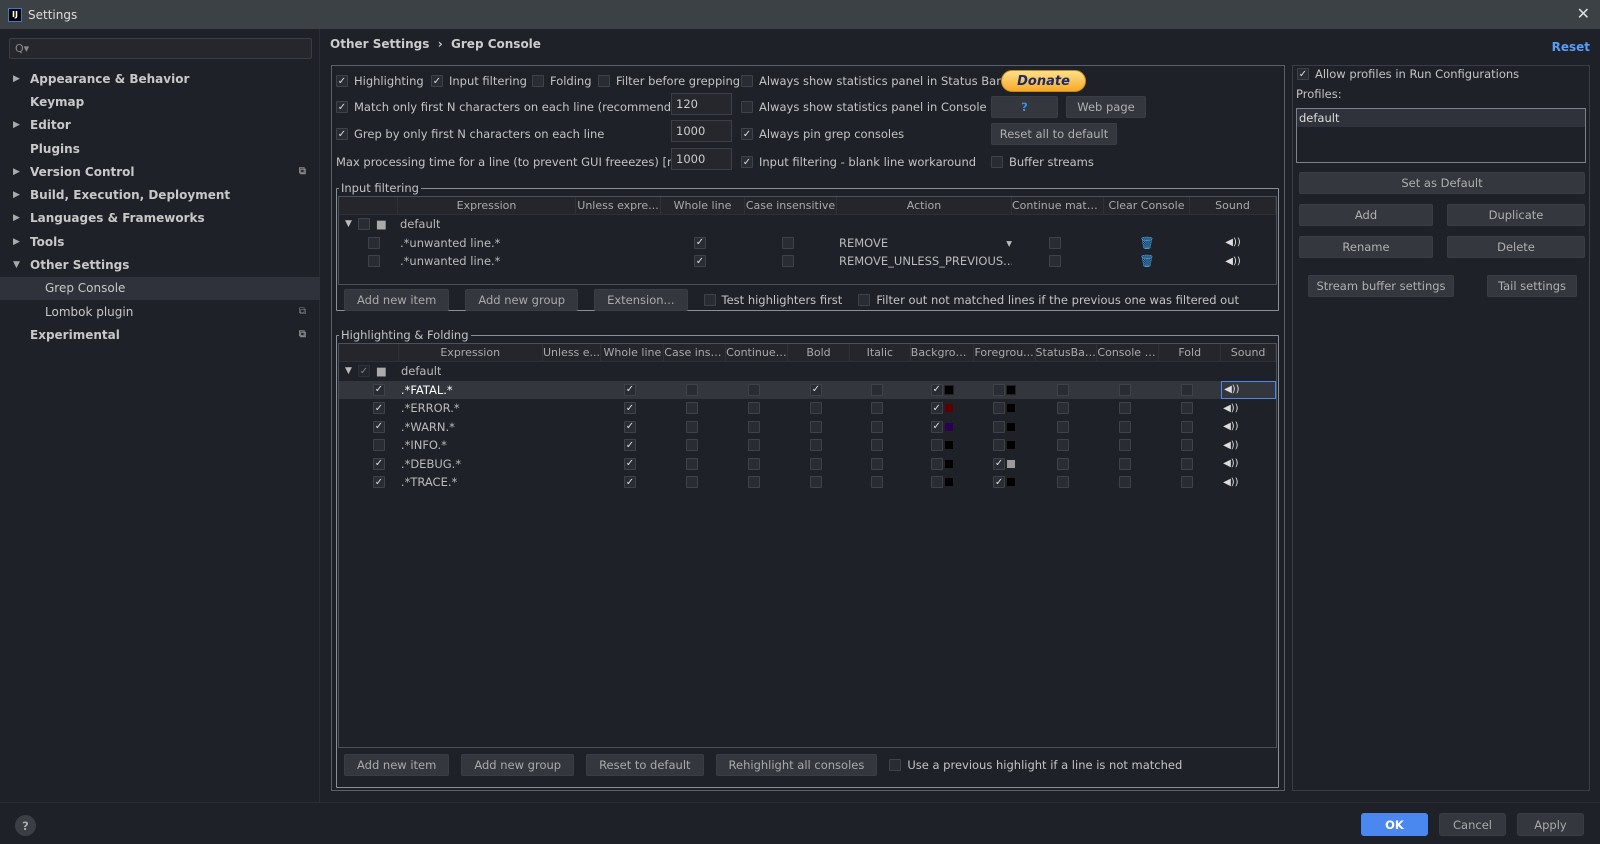  Describe the element at coordinates (160, 78) in the screenshot. I see `sidebar-item: ▶ Appearance & Behavior` at that location.